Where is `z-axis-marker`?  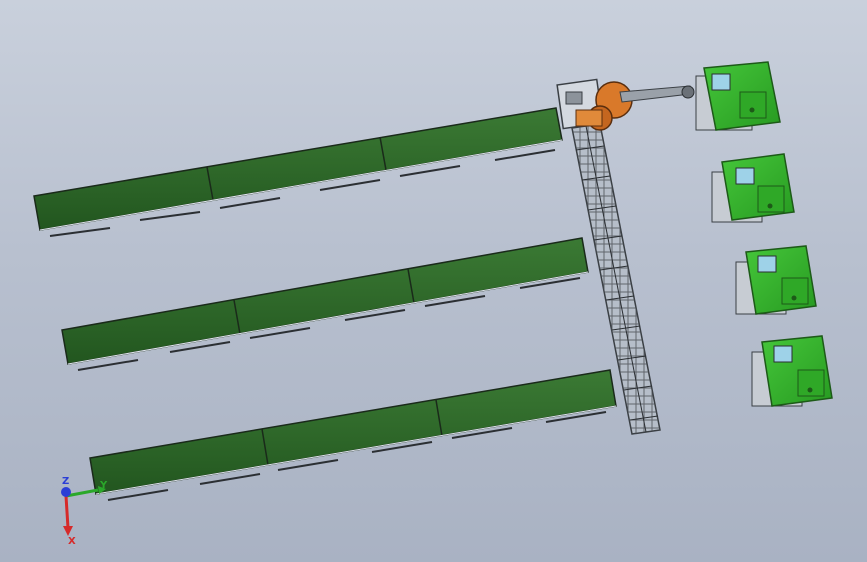 z-axis-marker is located at coordinates (66, 492).